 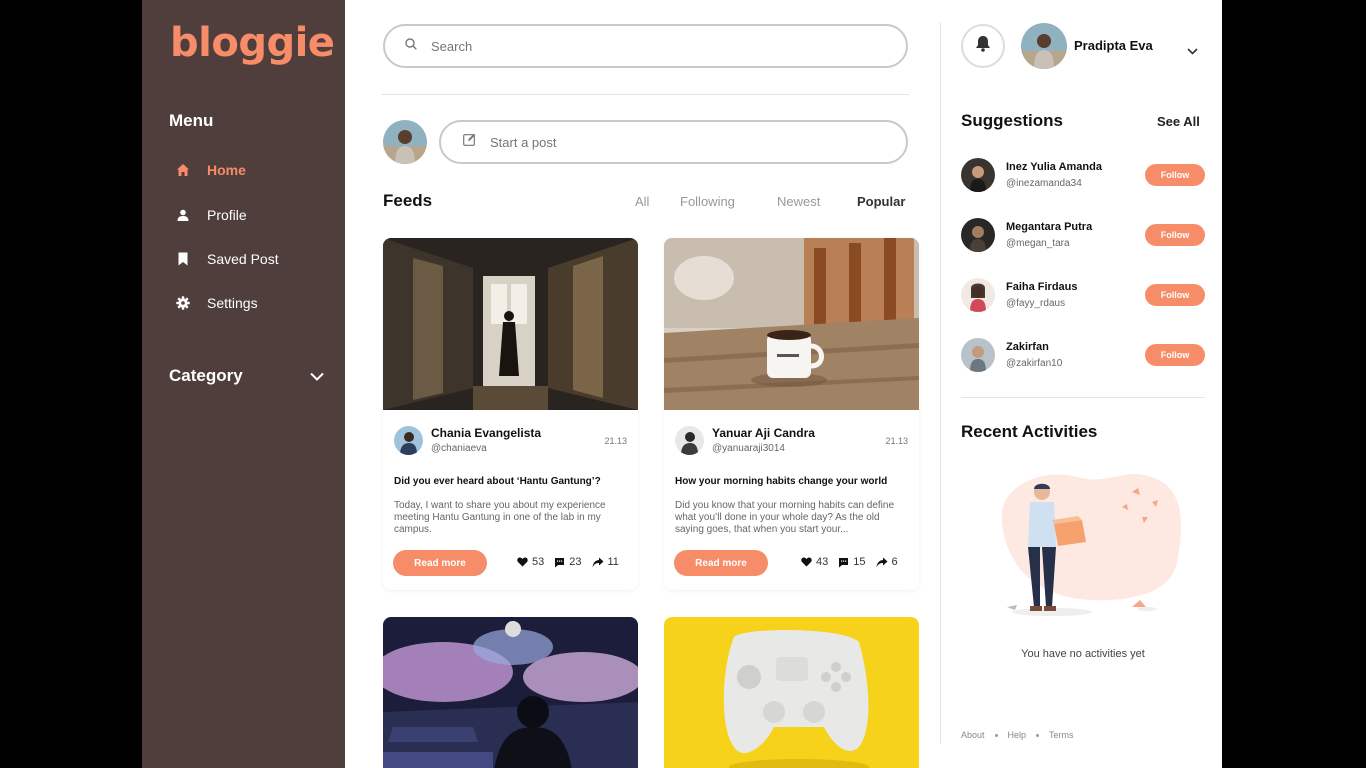 I want to click on logo: bloggie, so click(x=252, y=43).